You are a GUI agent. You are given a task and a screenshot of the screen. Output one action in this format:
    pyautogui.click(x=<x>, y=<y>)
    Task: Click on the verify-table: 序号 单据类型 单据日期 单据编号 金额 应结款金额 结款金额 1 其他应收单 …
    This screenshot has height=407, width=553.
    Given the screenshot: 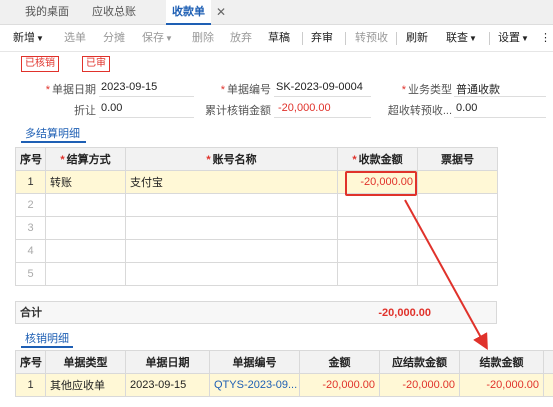 What is the action you would take?
    pyautogui.click(x=284, y=373)
    